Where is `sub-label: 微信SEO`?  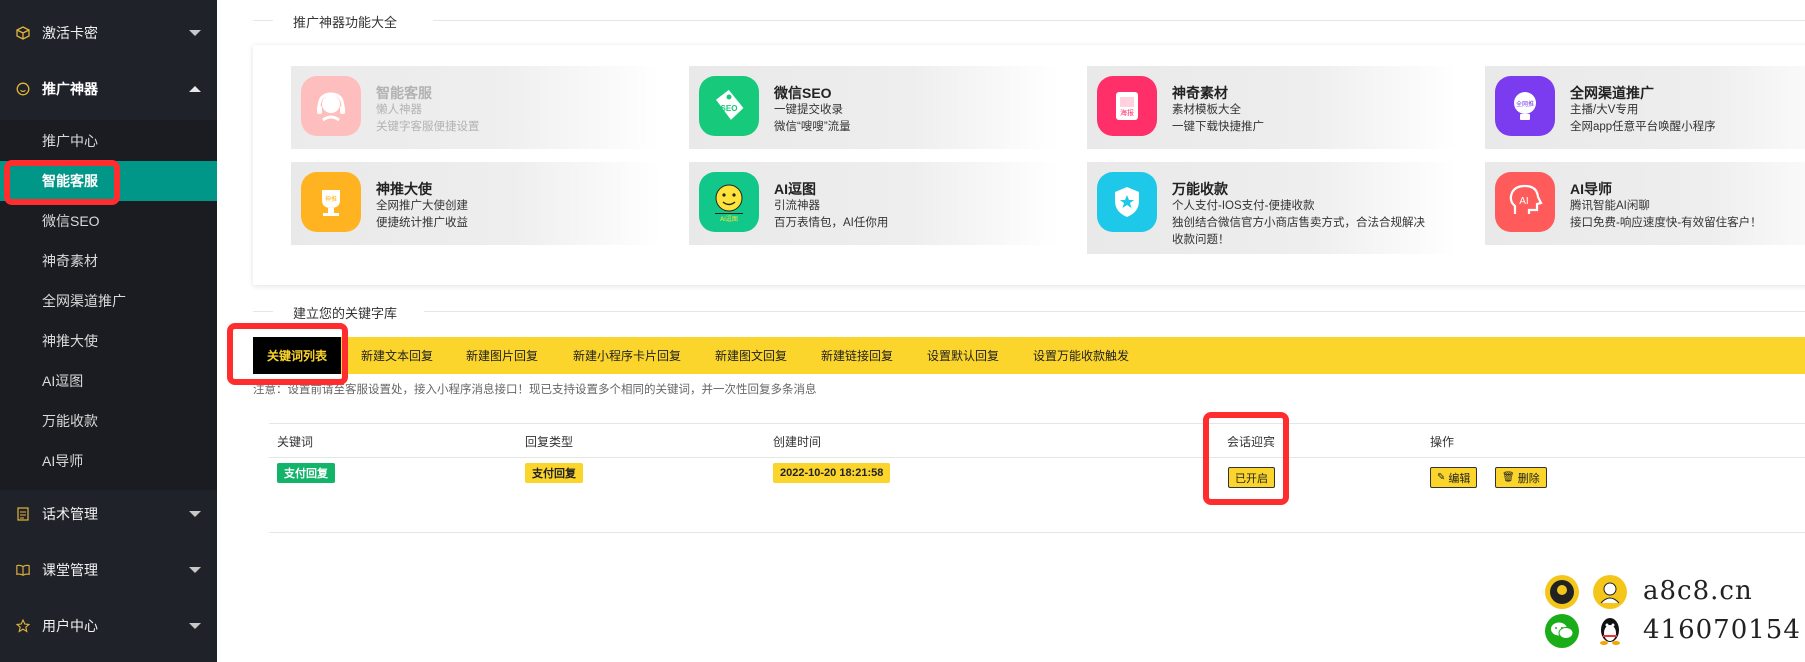
sub-label: 微信SEO is located at coordinates (71, 221).